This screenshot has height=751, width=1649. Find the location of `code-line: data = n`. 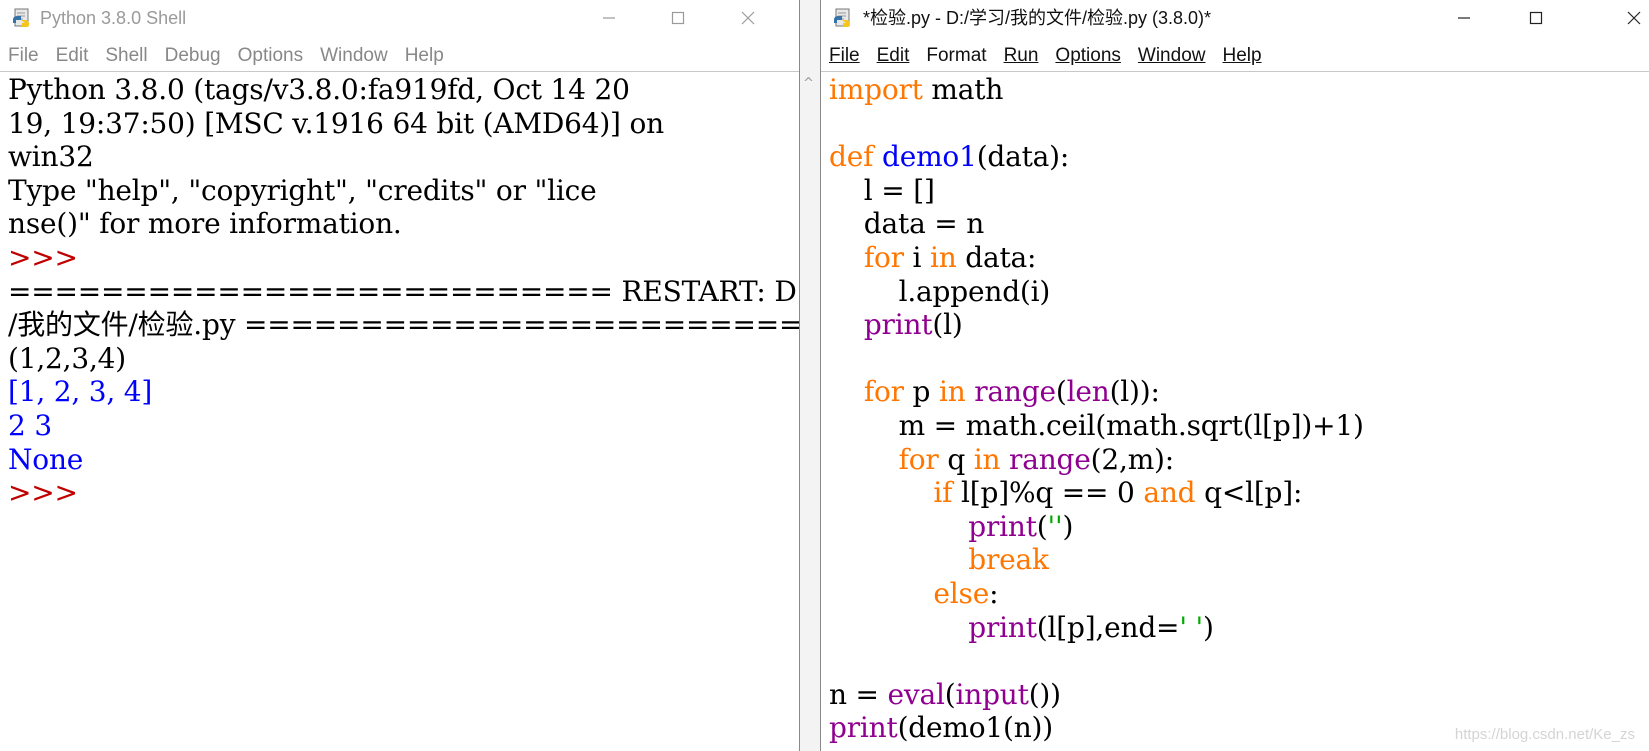

code-line: data = n is located at coordinates (1239, 224).